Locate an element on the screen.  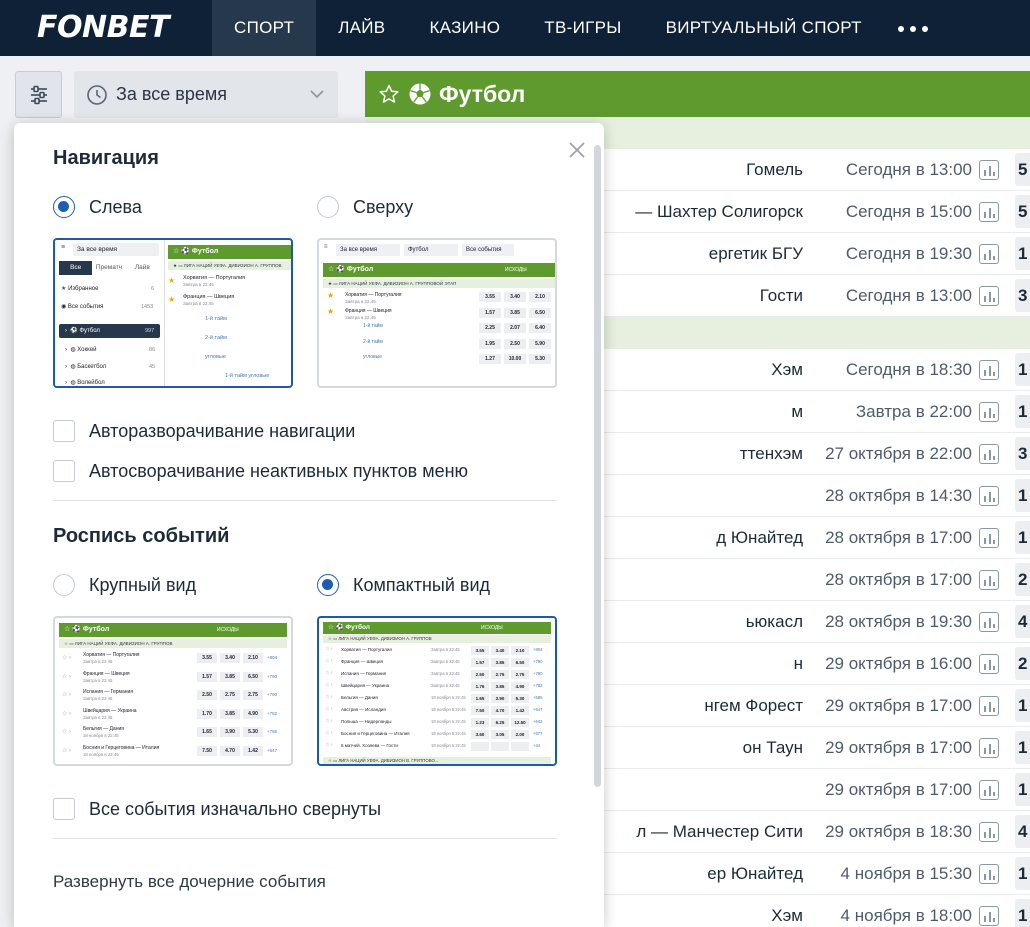
all-collapsed-checkbox is located at coordinates (64, 809).